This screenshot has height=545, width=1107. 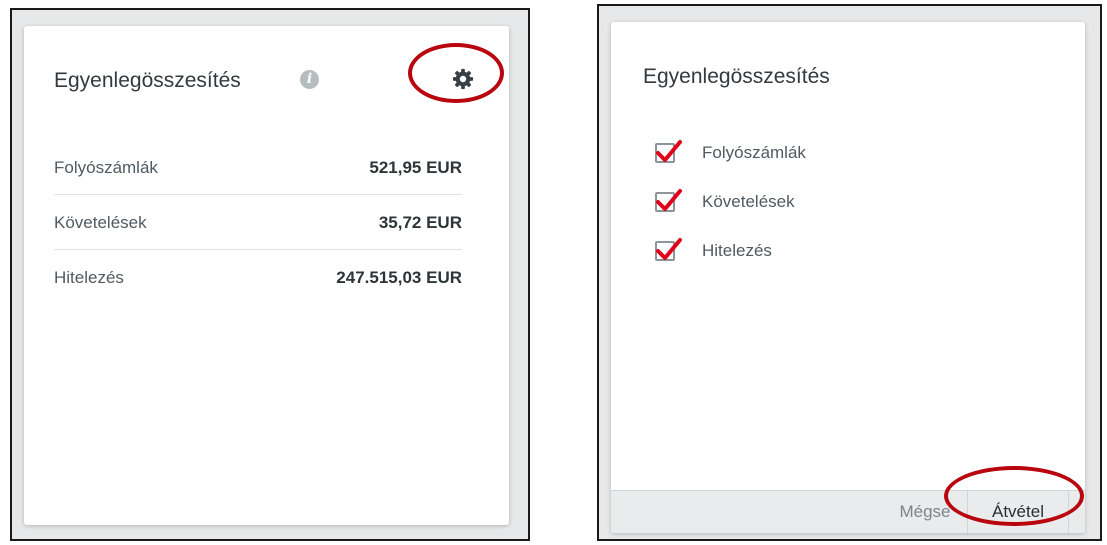 What do you see at coordinates (258, 167) in the screenshot?
I see `balance-row: Folyószámlák 521,95 EUR` at bounding box center [258, 167].